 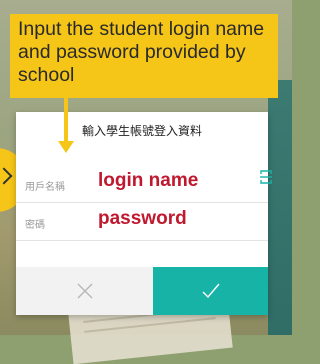 I want to click on callout-arrow-line, so click(x=66, y=120).